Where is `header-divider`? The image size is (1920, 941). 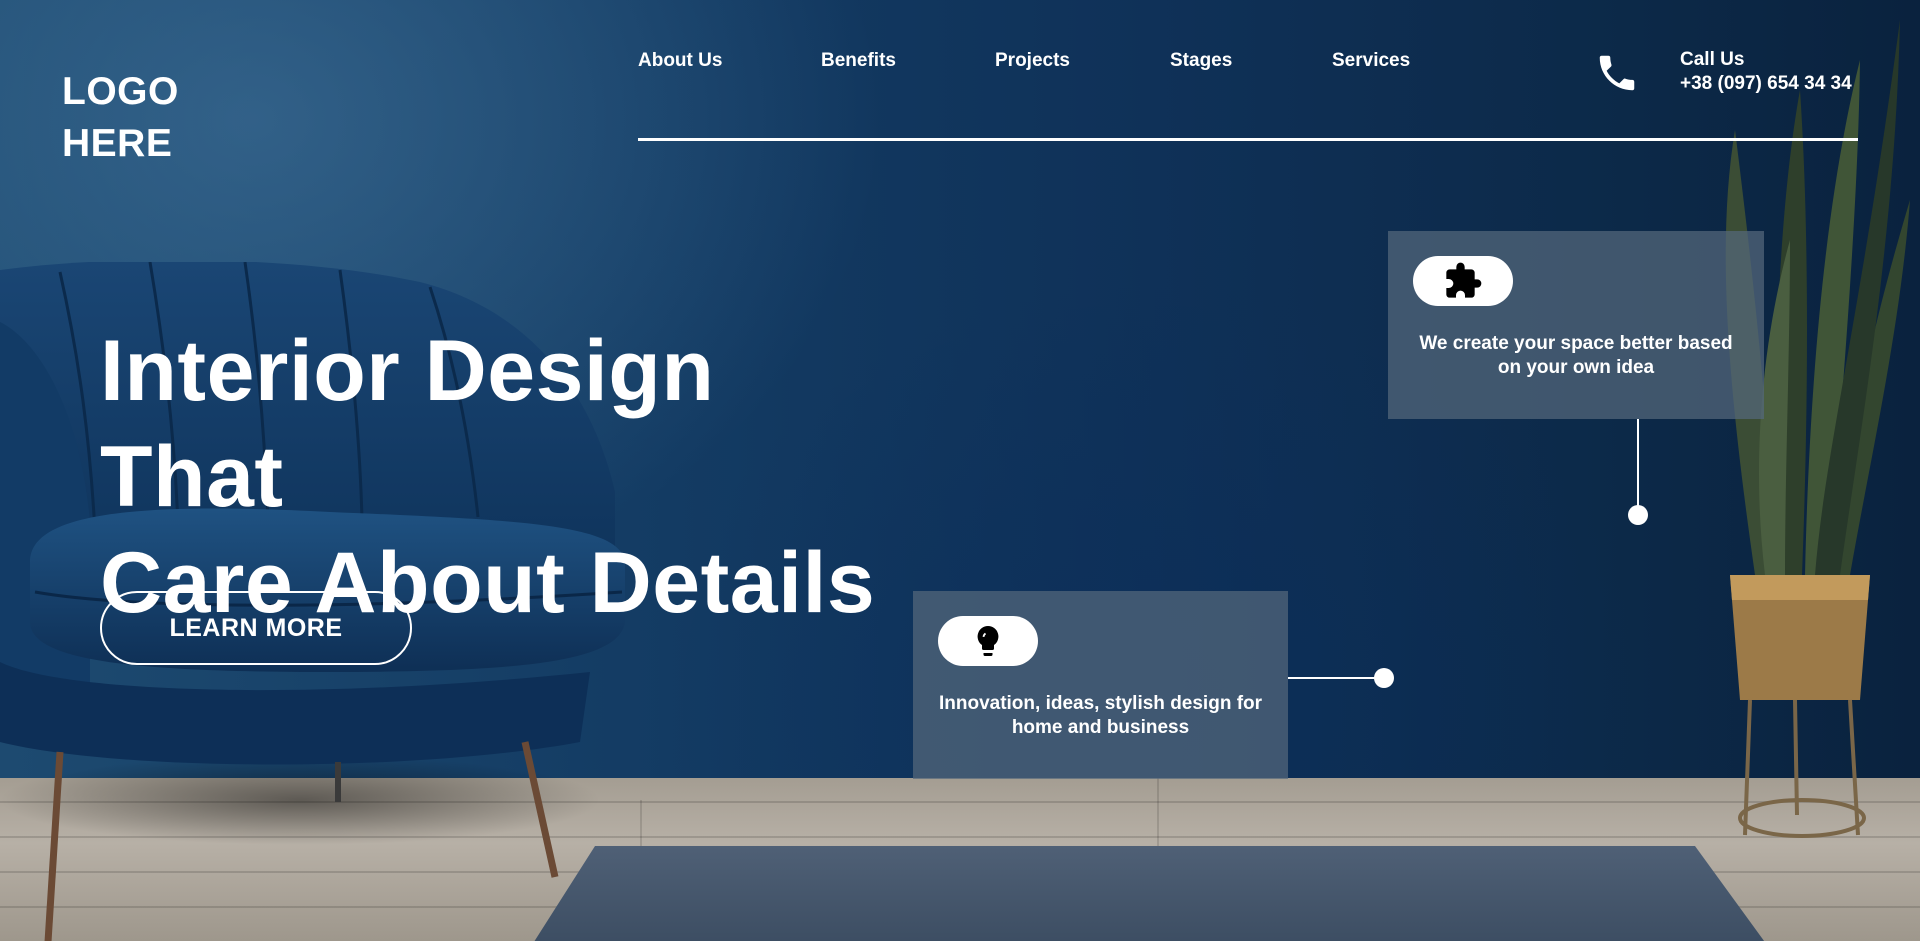
header-divider is located at coordinates (1248, 139).